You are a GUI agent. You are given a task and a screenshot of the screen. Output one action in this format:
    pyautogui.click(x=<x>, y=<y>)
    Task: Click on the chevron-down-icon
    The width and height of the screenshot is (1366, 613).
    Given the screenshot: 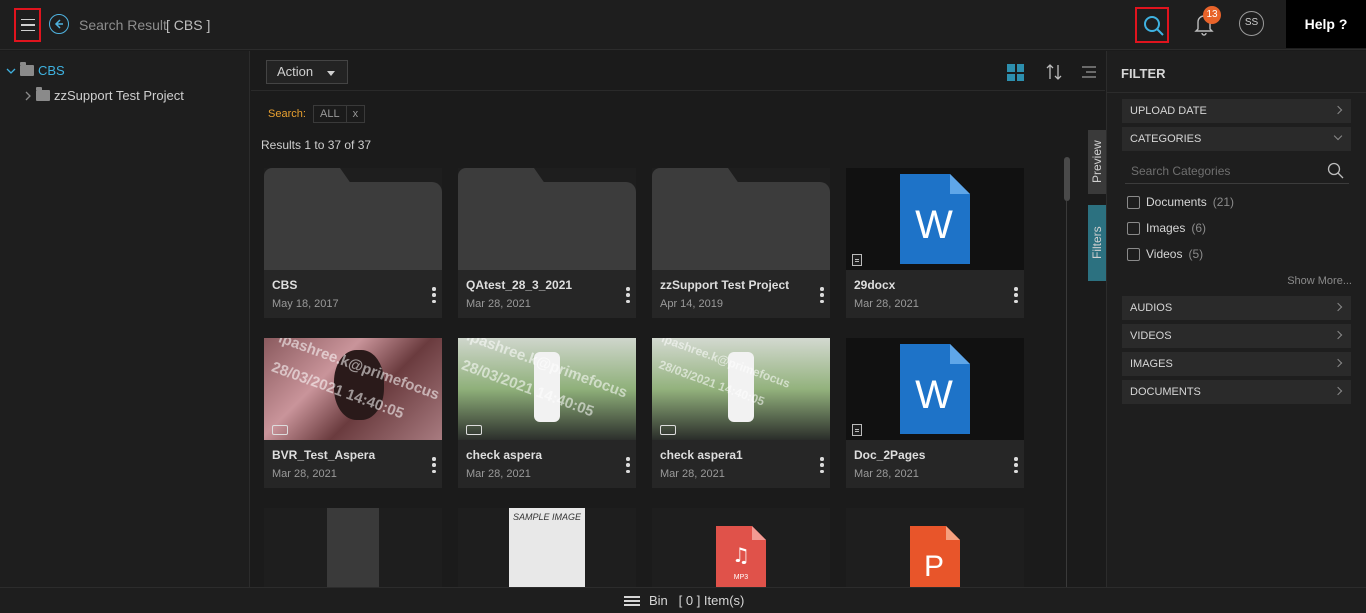 What is the action you would take?
    pyautogui.click(x=11, y=71)
    